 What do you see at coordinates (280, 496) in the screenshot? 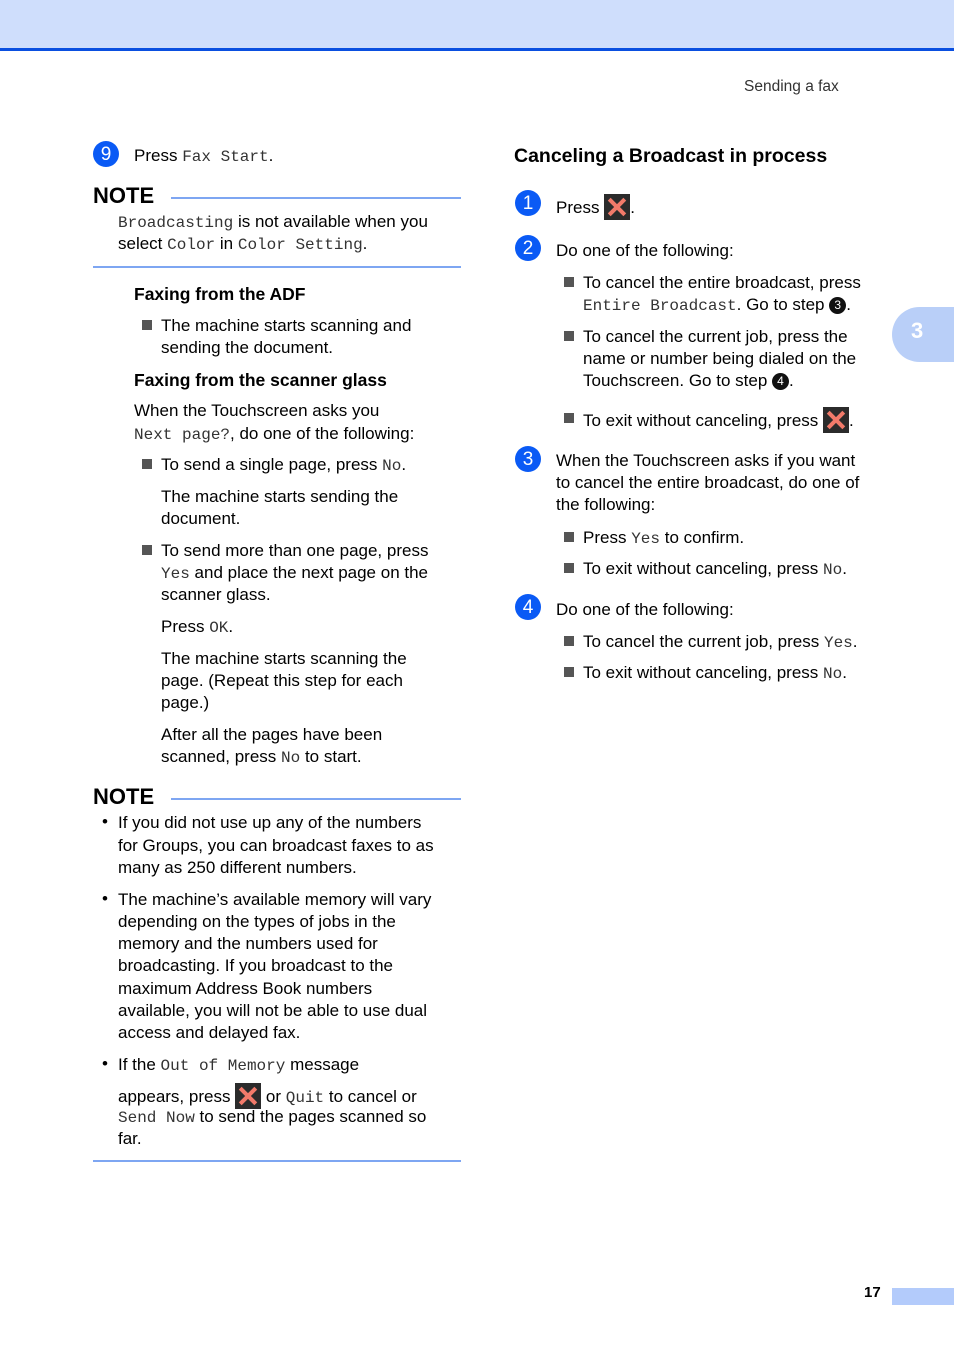
I see `glass-b1-p1: The machine starts sending the` at bounding box center [280, 496].